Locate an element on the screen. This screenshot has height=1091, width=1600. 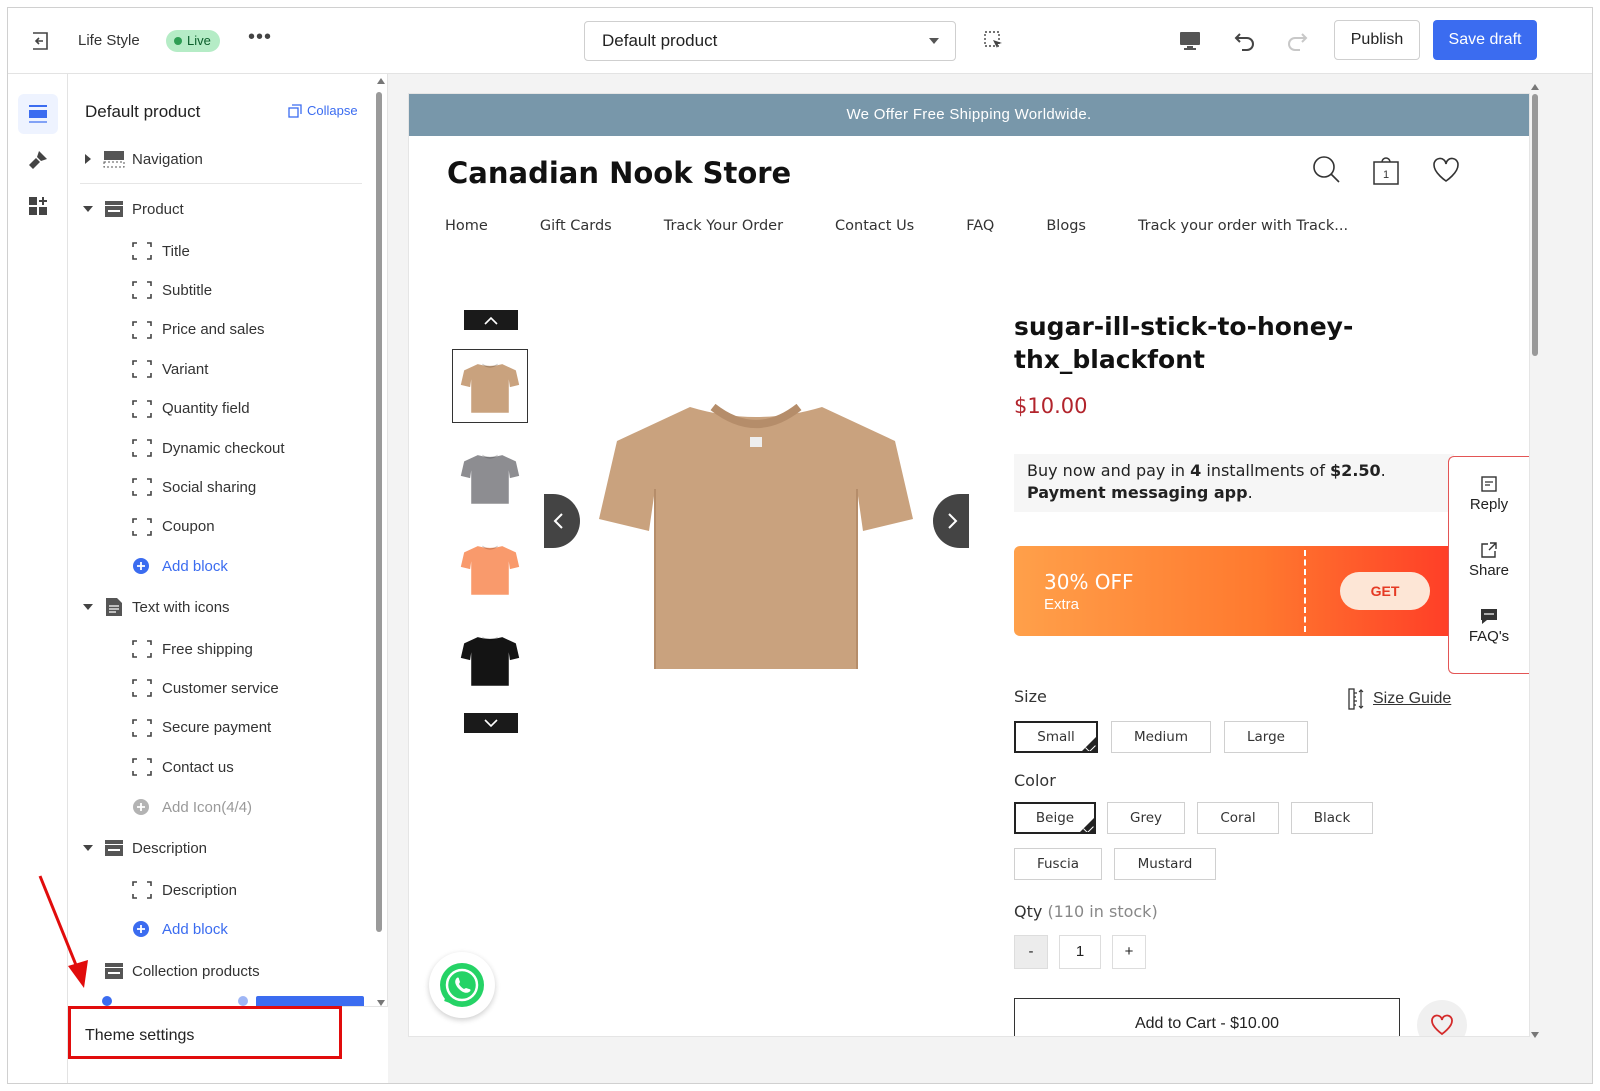
variant-option: Fuscia is located at coordinates (1058, 864).